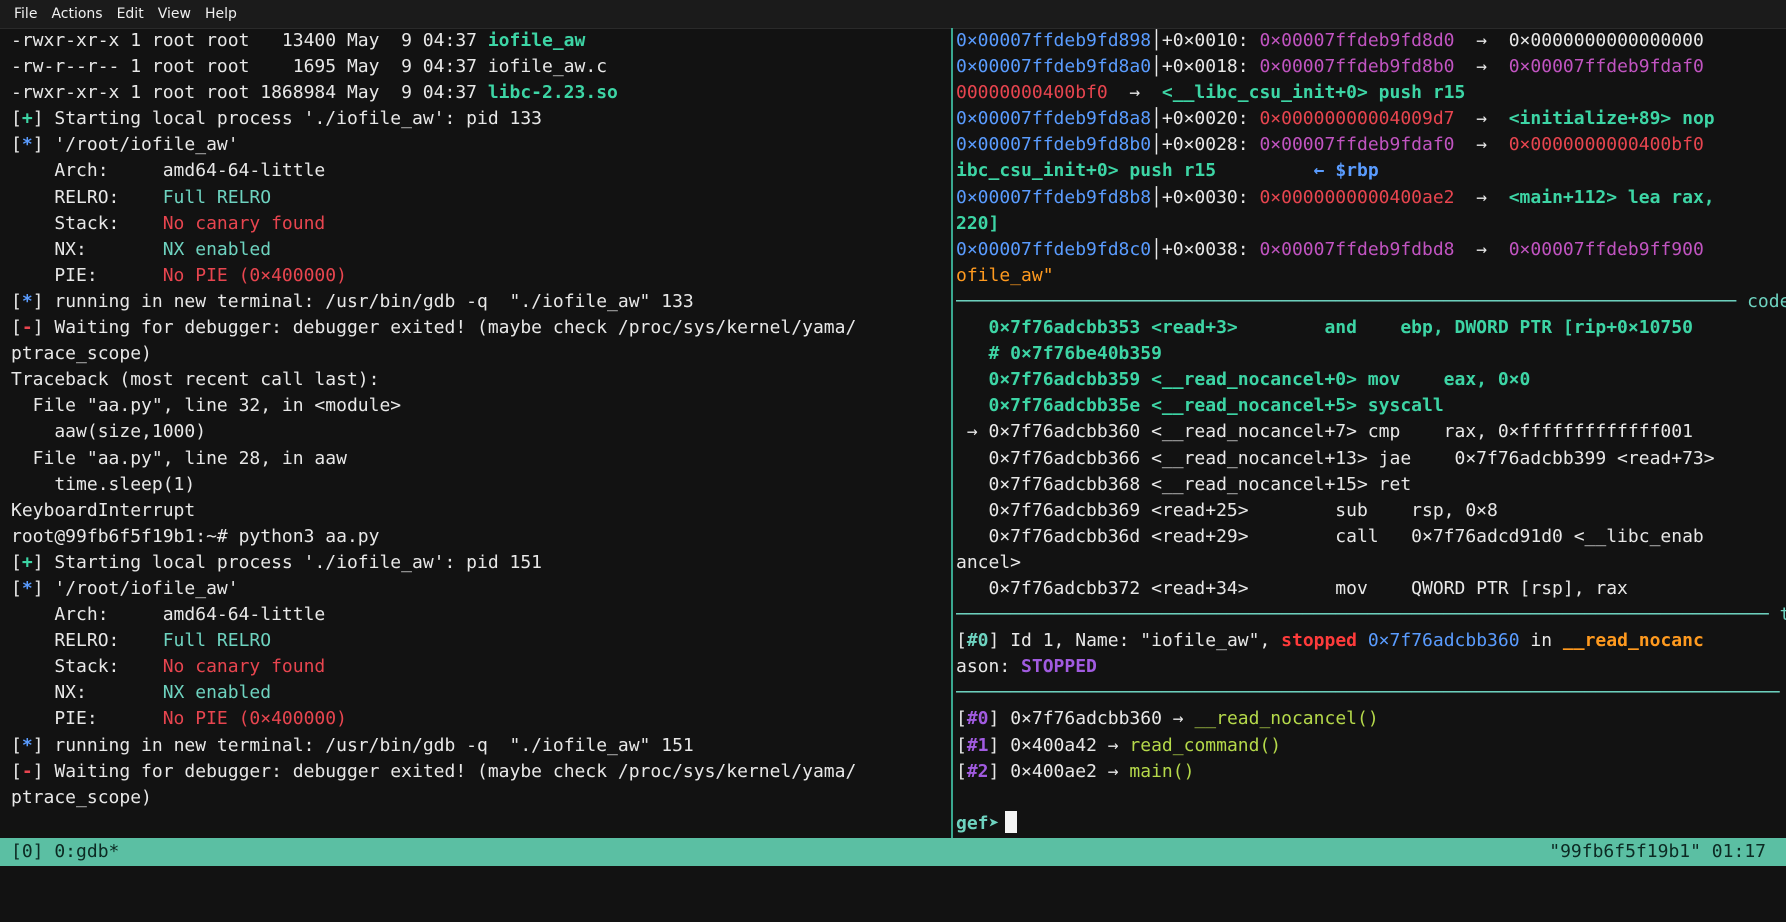  What do you see at coordinates (1443, 641) in the screenshot?
I see `terminal-text: 0×7f76adcbb360` at bounding box center [1443, 641].